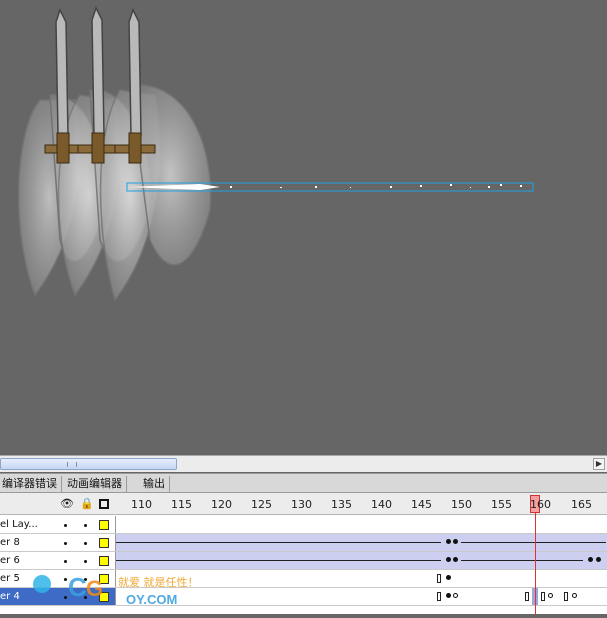 This screenshot has width=607, height=618. Describe the element at coordinates (94, 588) in the screenshot. I see `svg-text: G` at that location.